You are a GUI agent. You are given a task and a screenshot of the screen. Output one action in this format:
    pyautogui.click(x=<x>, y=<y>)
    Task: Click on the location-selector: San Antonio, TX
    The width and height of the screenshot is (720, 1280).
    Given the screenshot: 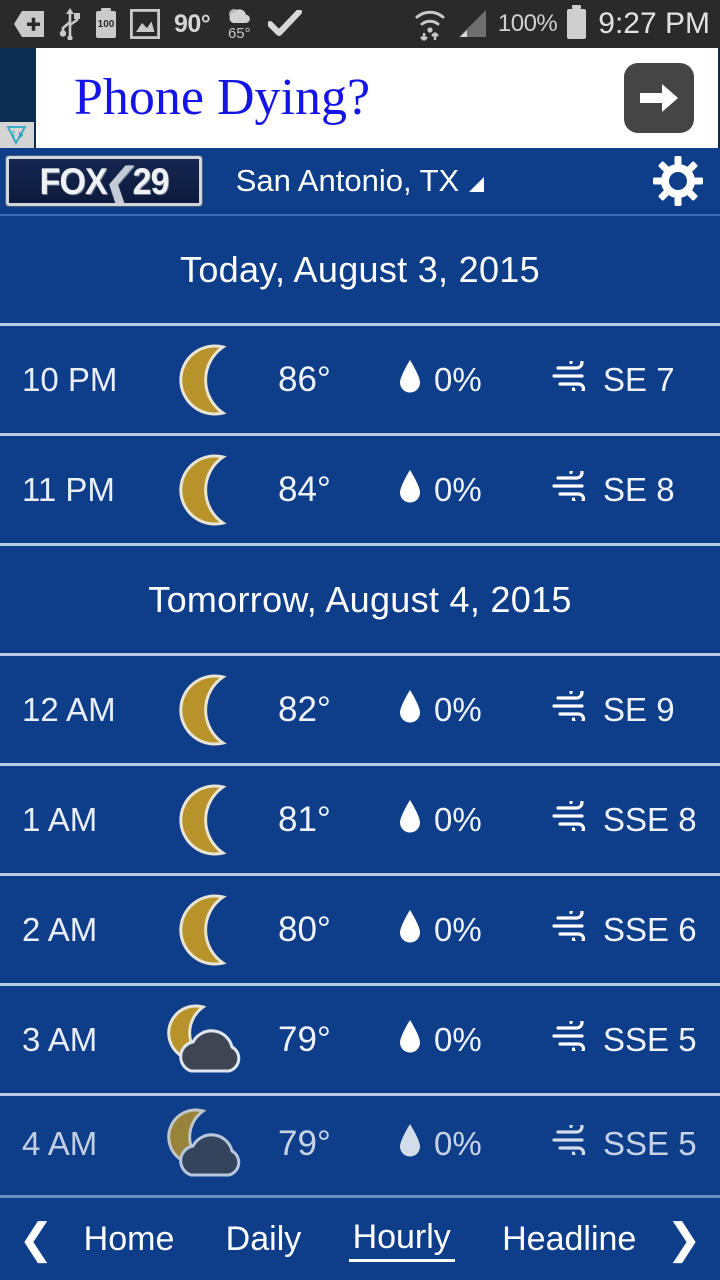 What is the action you would take?
    pyautogui.click(x=360, y=180)
    